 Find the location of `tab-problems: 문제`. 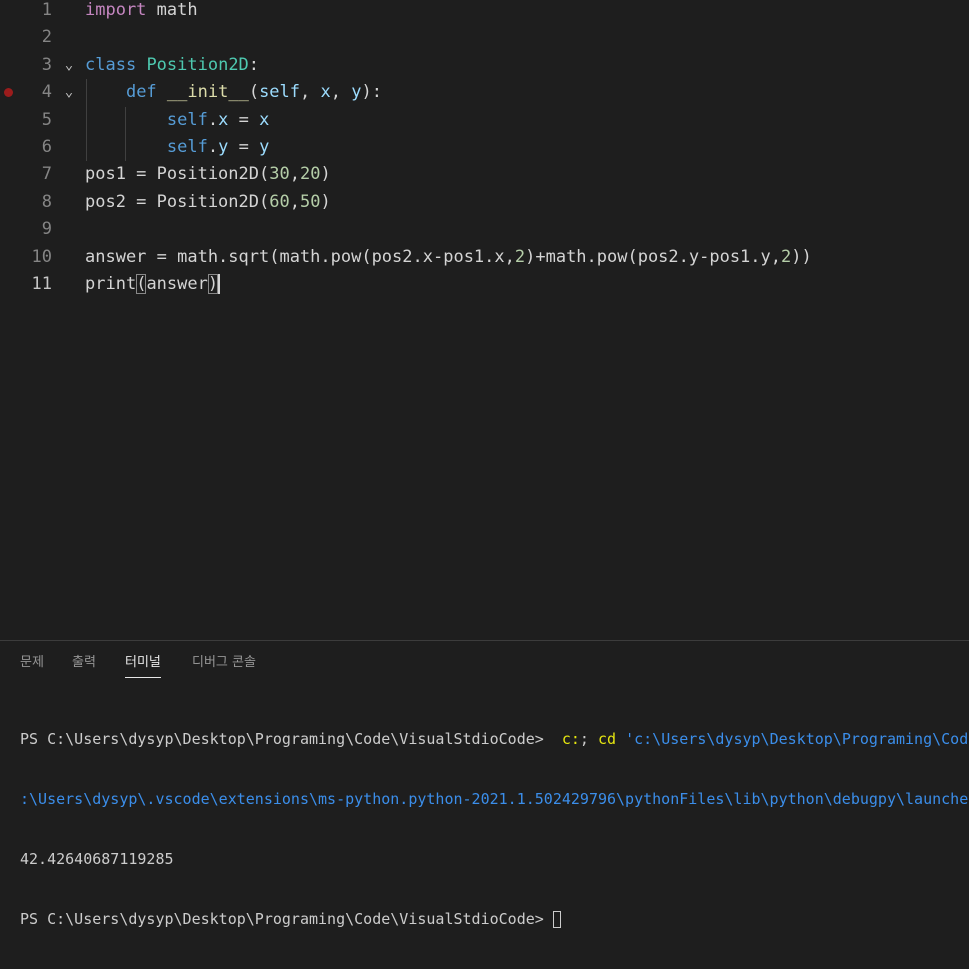

tab-problems: 문제 is located at coordinates (32, 665).